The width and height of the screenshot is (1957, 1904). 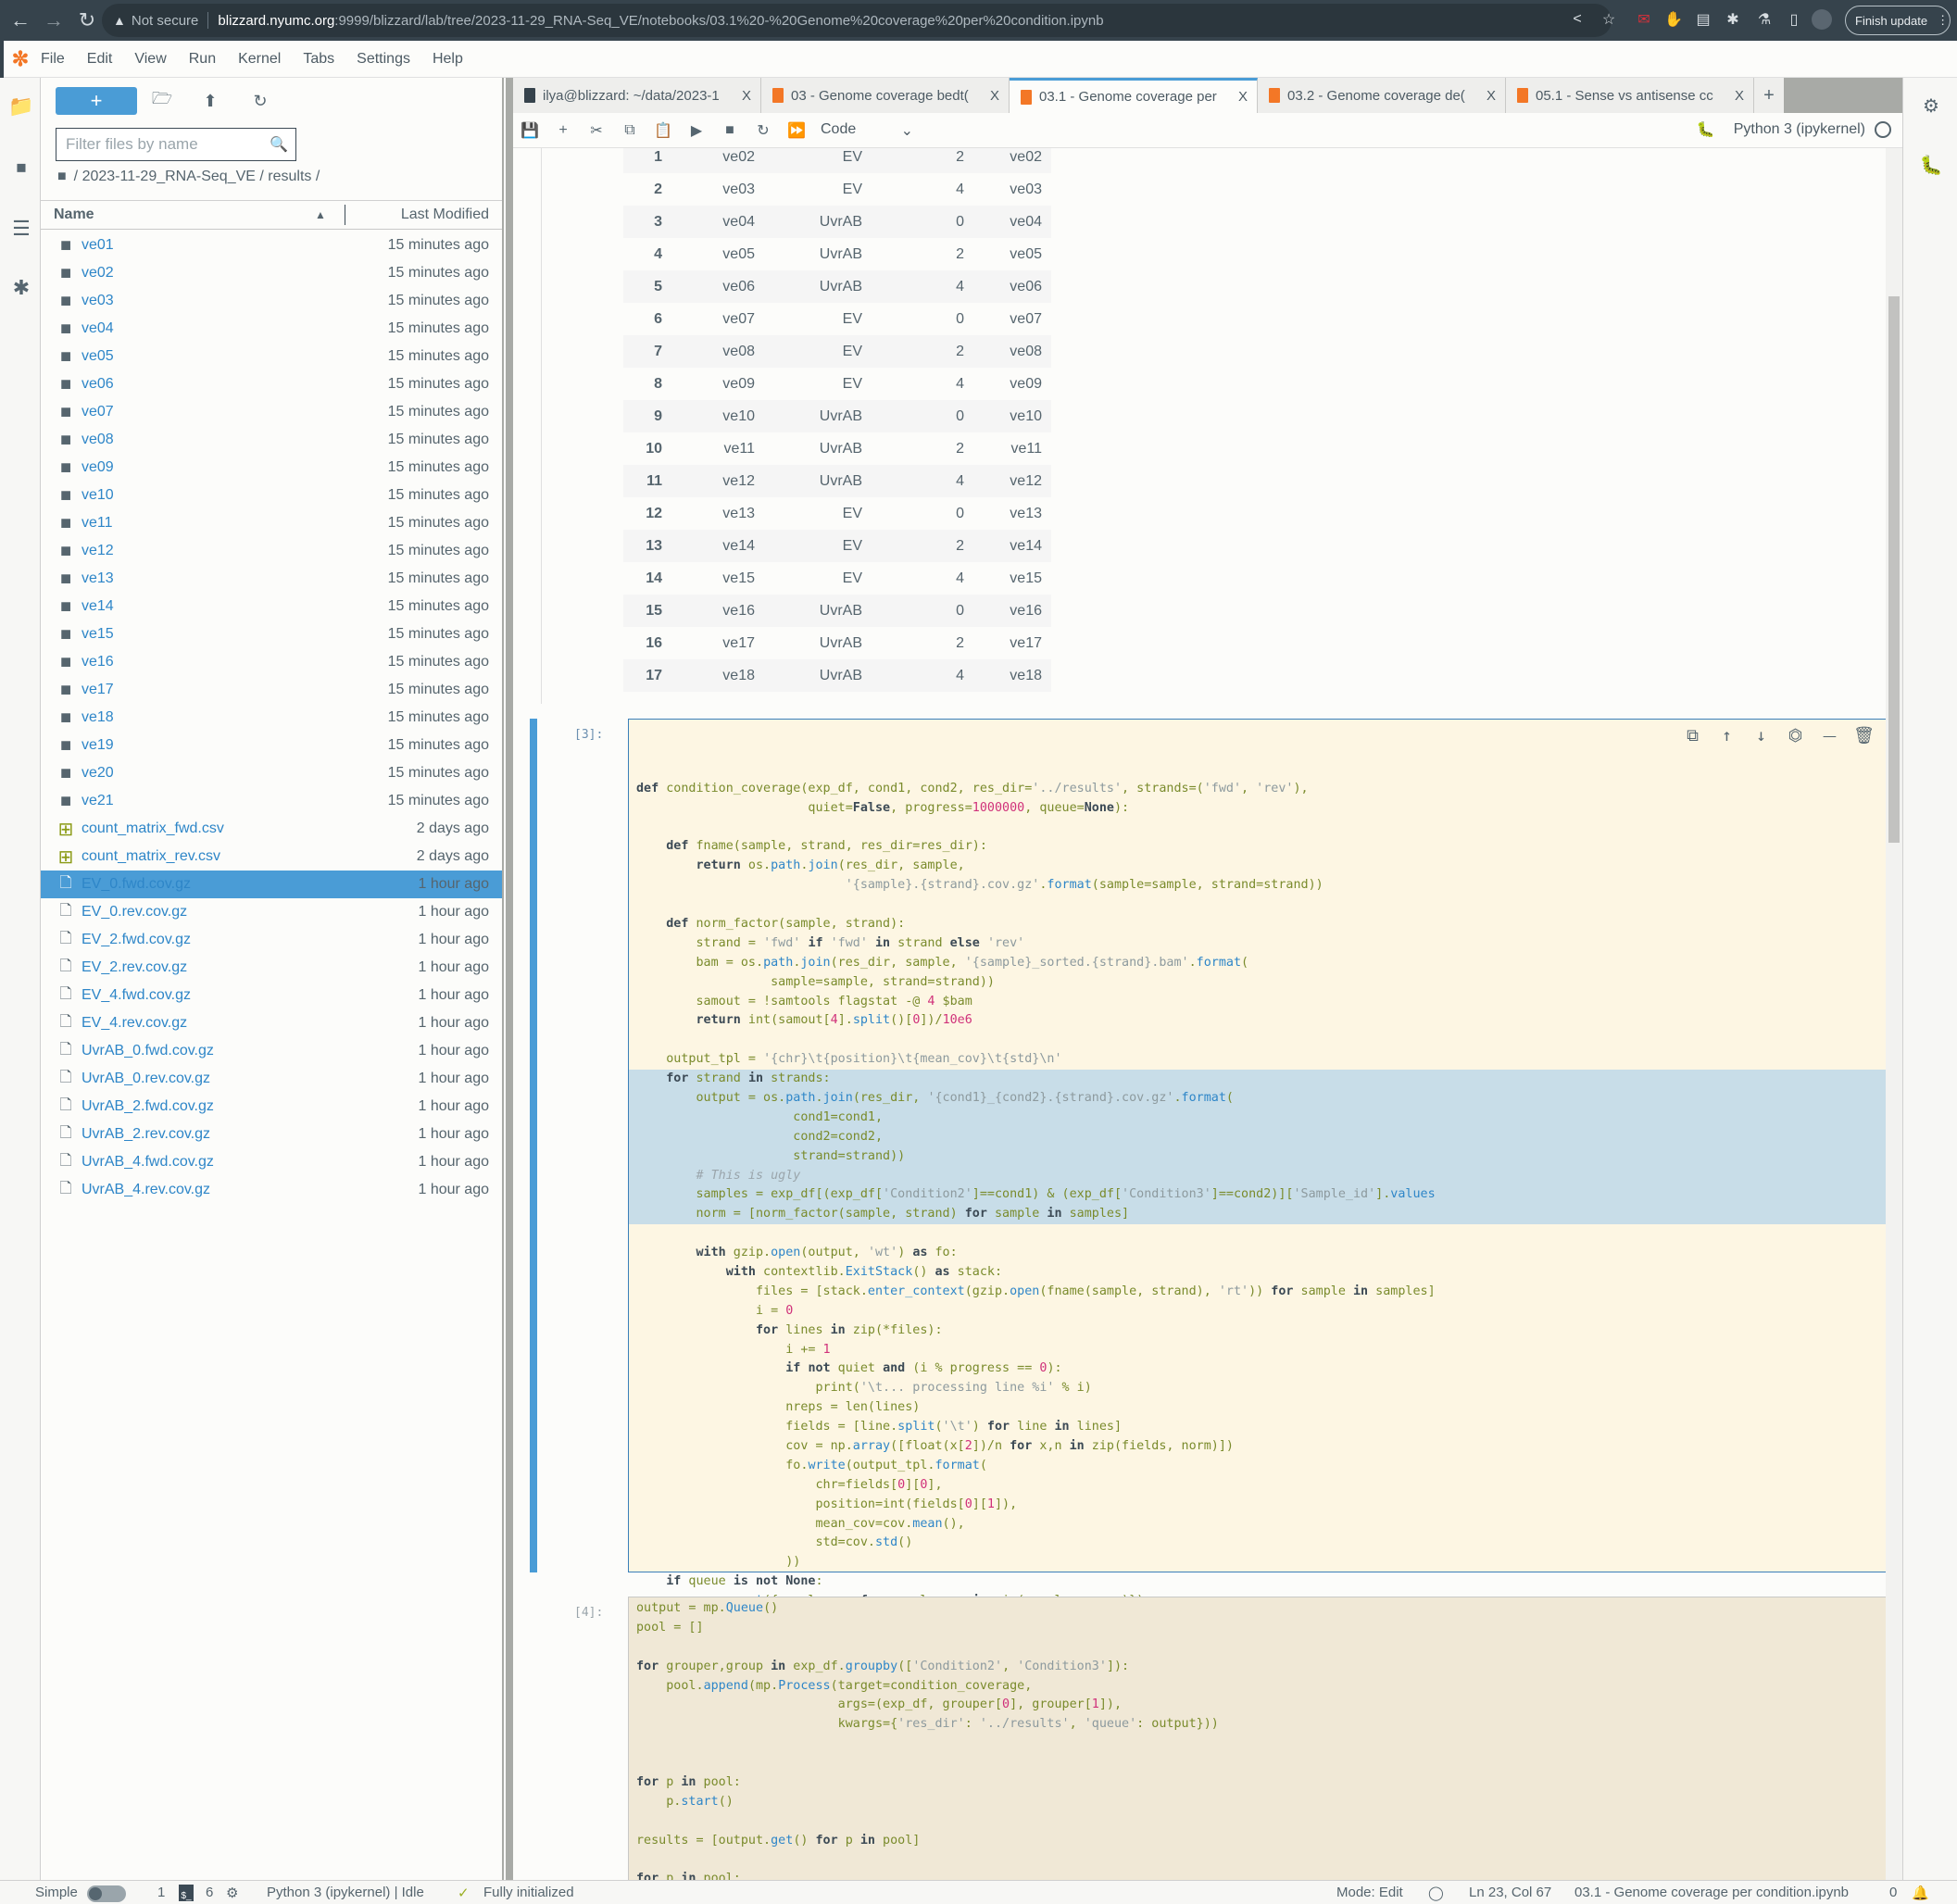 I want to click on file-list-item: 🗋 EV_0.fwd.cov.gz 1 hour ago, so click(x=271, y=884).